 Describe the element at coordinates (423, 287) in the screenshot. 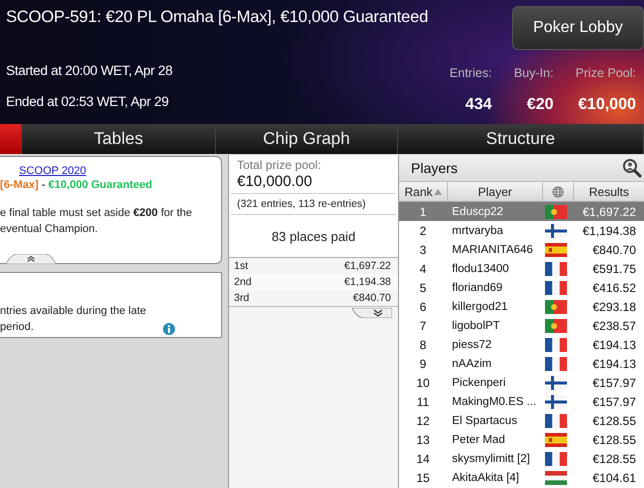

I see `rank-cell-text: 5` at that location.